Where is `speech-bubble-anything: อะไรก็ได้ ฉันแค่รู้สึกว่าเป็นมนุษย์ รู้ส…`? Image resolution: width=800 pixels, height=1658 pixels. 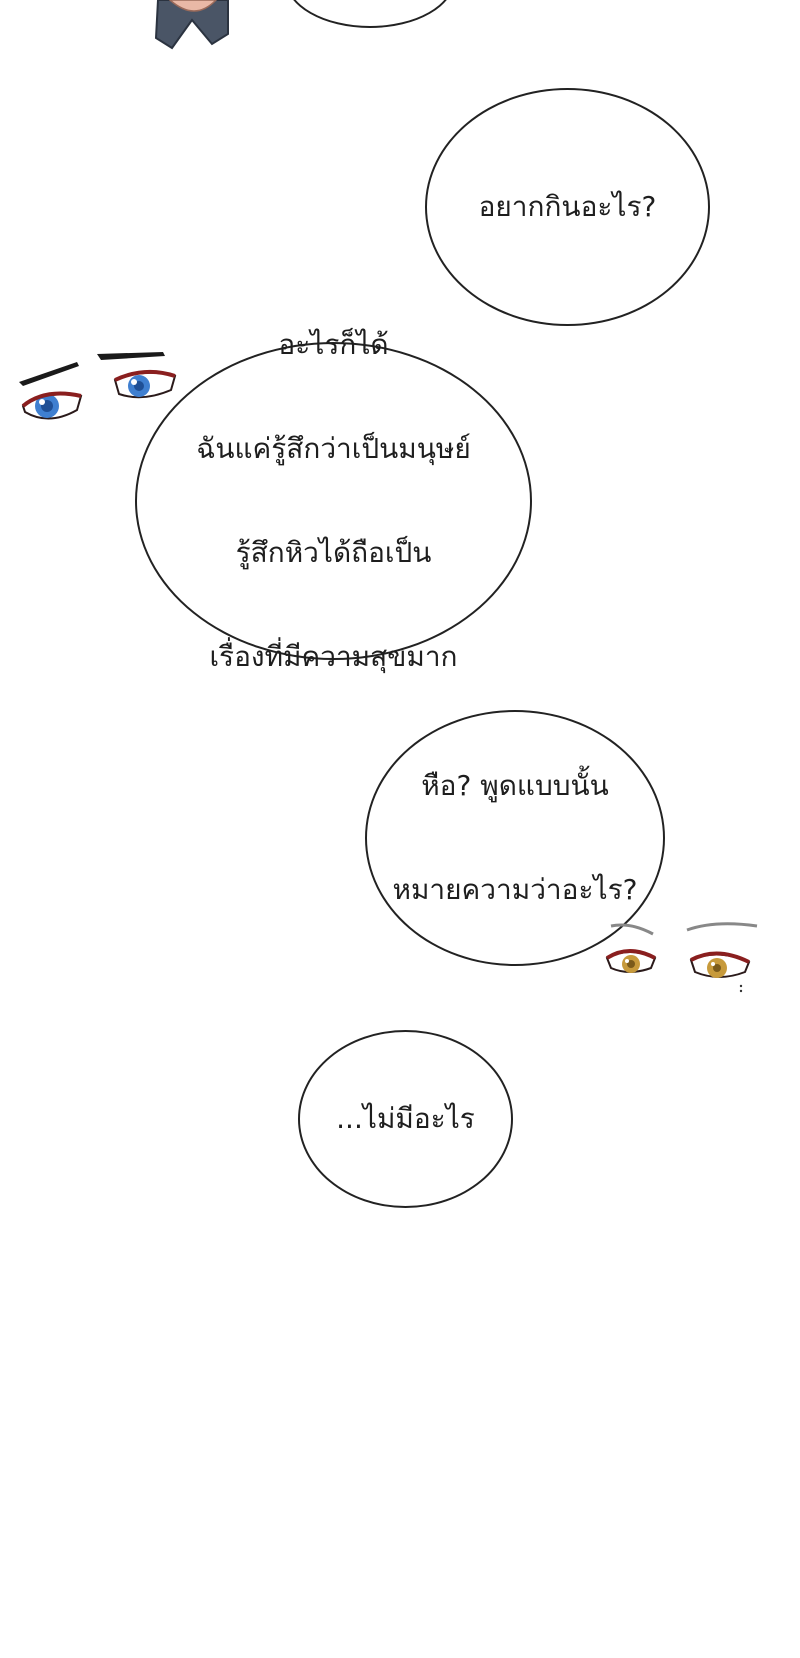 speech-bubble-anything: อะไรก็ได้ ฉันแค่รู้สึกว่าเป็นมนุษย์ รู้ส… is located at coordinates (333, 500).